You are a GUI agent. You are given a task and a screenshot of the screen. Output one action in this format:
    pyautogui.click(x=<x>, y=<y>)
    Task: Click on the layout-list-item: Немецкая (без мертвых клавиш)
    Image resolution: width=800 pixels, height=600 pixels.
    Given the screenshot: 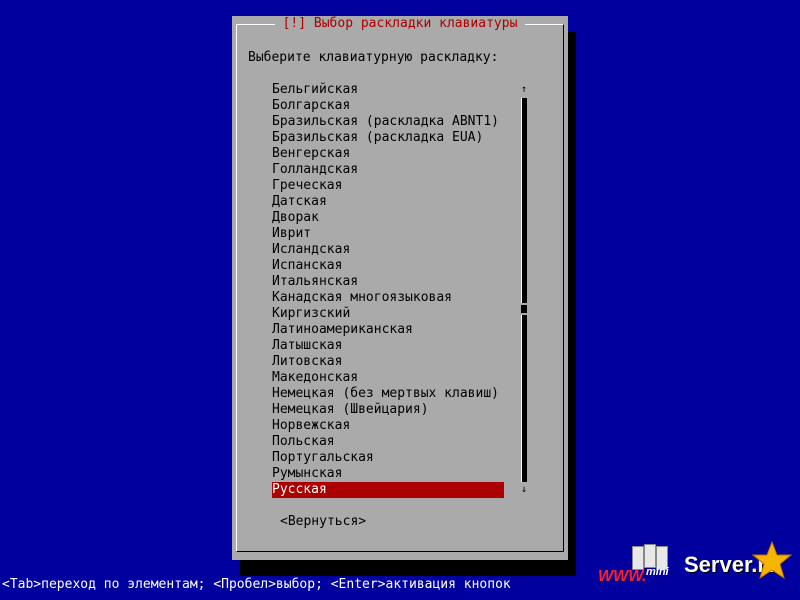 What is the action you would take?
    pyautogui.click(x=388, y=394)
    